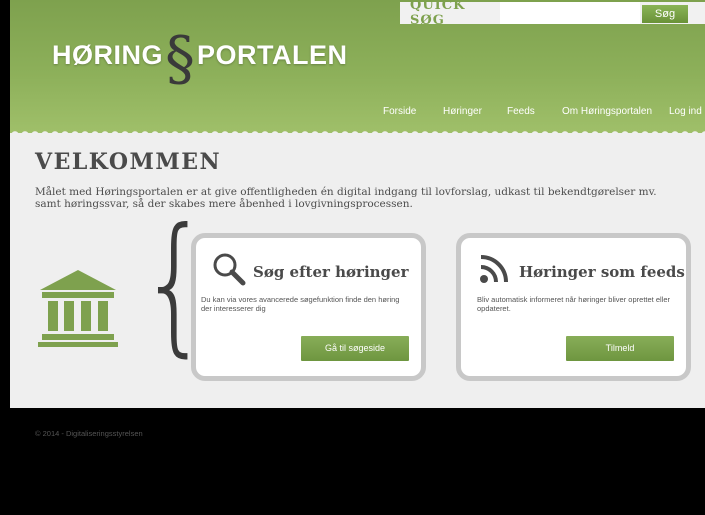 The height and width of the screenshot is (515, 705). Describe the element at coordinates (570, 13) in the screenshot. I see `quick-search-input` at that location.